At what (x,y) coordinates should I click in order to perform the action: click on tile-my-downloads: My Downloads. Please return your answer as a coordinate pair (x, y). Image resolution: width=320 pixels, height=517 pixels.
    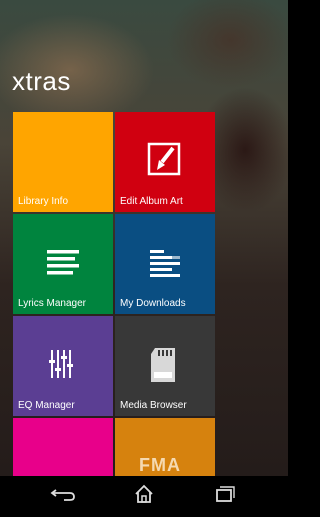
    Looking at the image, I should click on (165, 264).